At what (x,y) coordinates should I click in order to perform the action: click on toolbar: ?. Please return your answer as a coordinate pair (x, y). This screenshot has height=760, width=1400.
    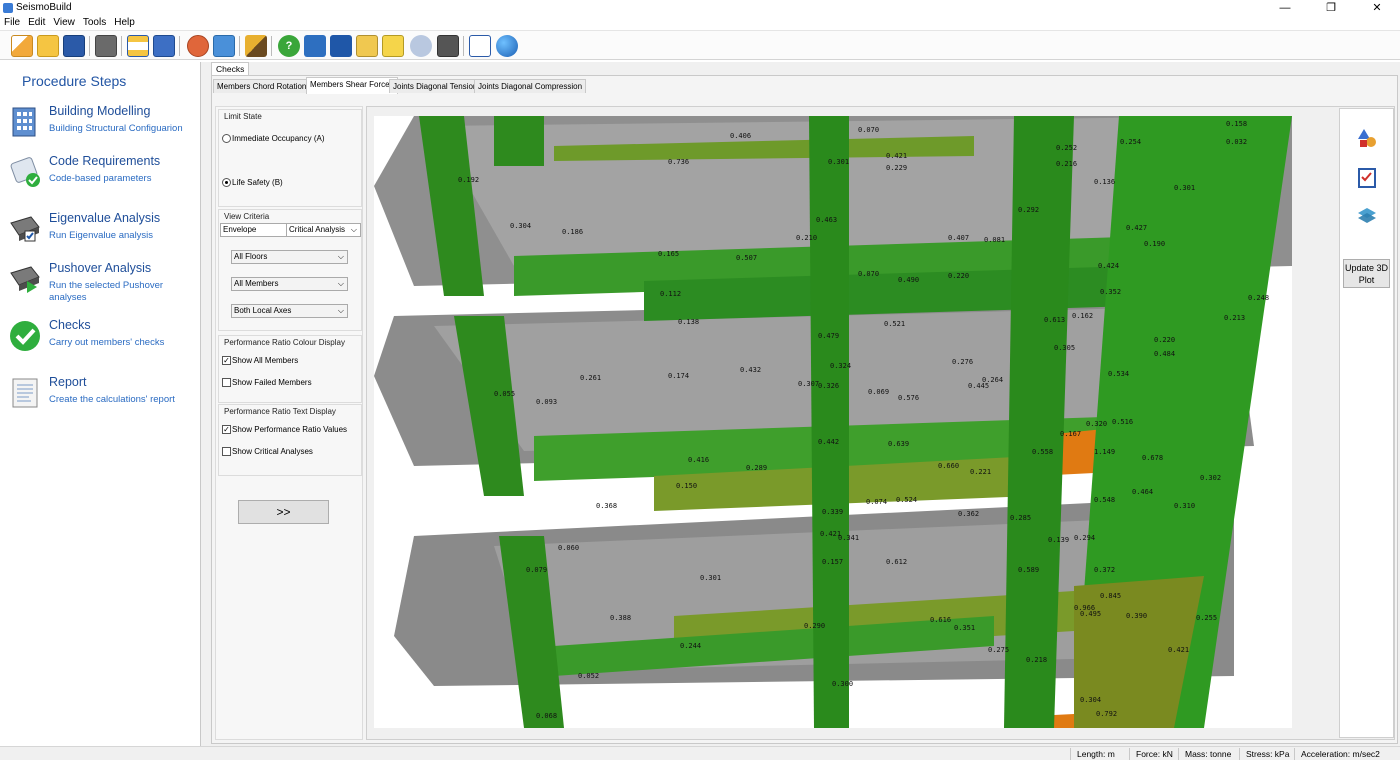
    Looking at the image, I should click on (700, 45).